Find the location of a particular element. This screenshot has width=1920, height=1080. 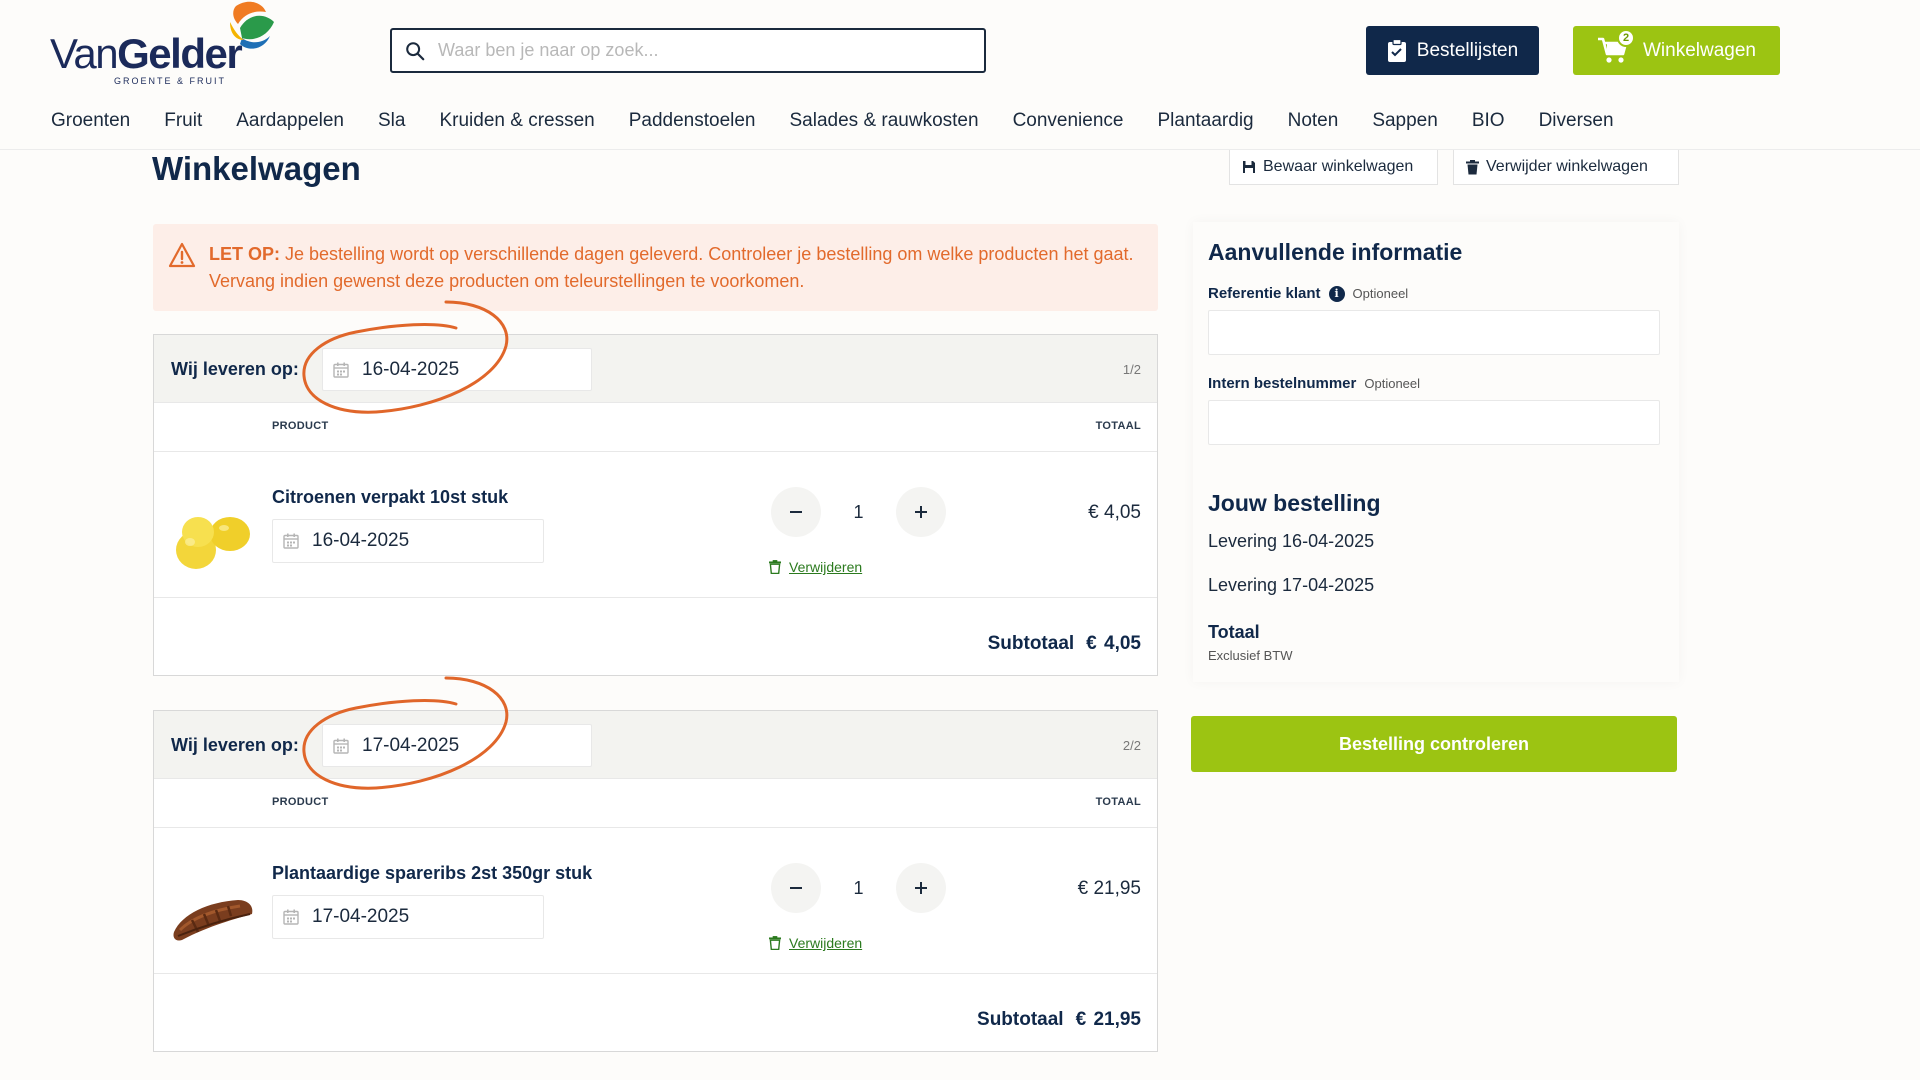

nav-item-diversen: Diversen is located at coordinates (1576, 121).